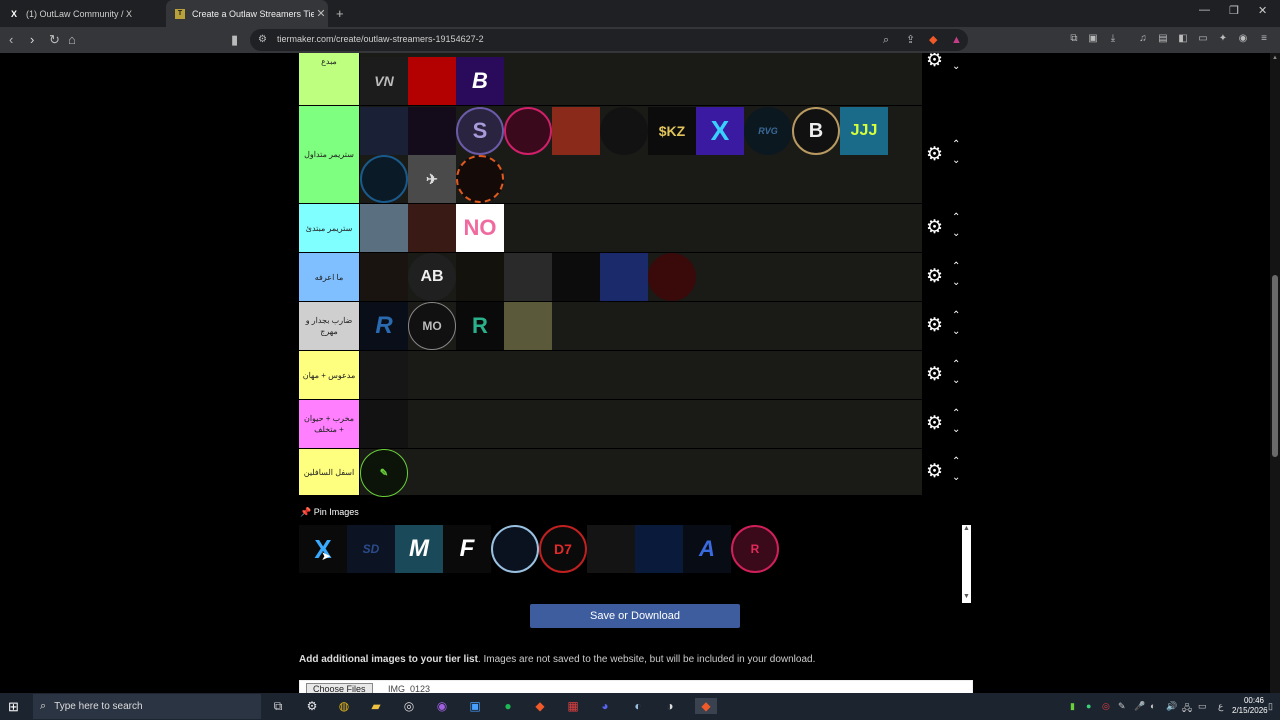 This screenshot has width=1280, height=720. What do you see at coordinates (672, 131) in the screenshot?
I see `streamer-image: $KZ` at bounding box center [672, 131].